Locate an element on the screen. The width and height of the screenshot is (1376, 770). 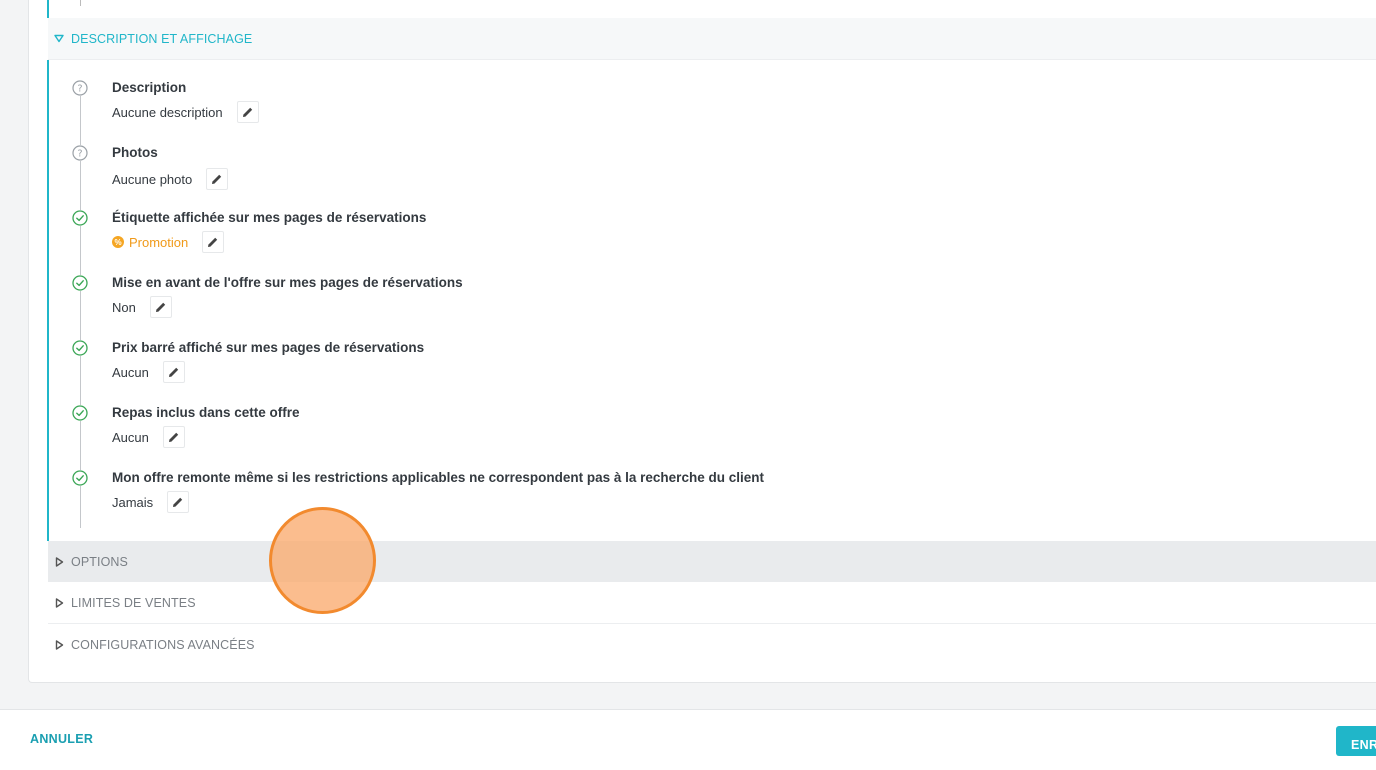
item-value-row: Aucune photo is located at coordinates (170, 179).